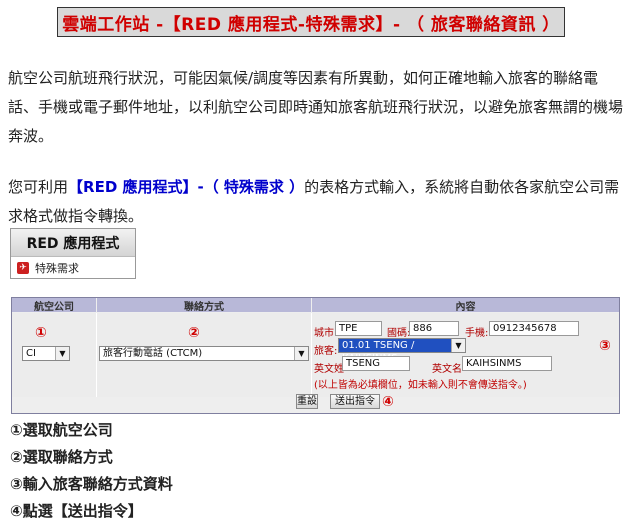  What do you see at coordinates (186, 187) in the screenshot?
I see `usage-highlight: 【RED 應用程式】-（ 特殊需求 ）` at bounding box center [186, 187].